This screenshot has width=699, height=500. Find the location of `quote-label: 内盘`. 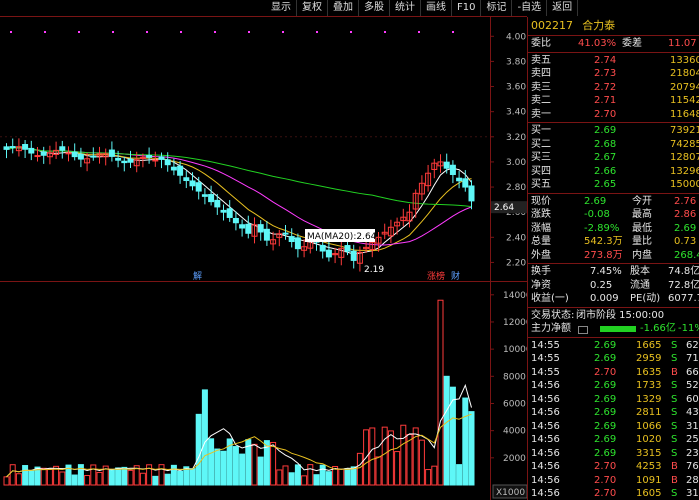

quote-label: 内盘 is located at coordinates (642, 255).